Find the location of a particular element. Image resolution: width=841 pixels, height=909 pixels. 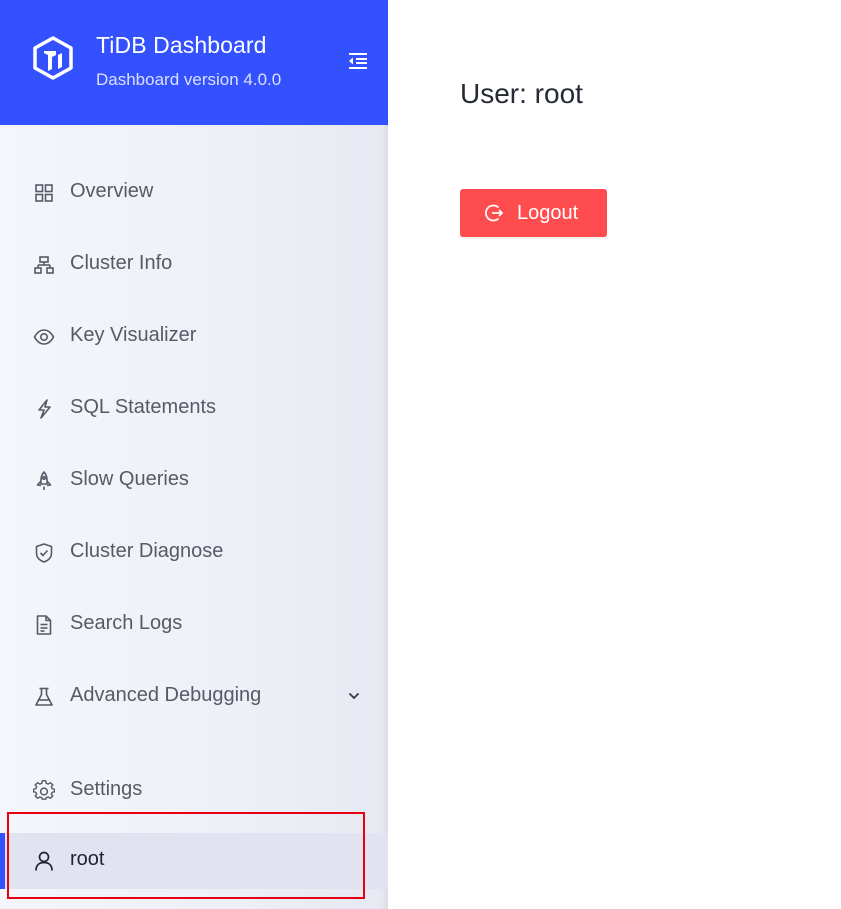

sidebar-item-label: Overview is located at coordinates (112, 191).